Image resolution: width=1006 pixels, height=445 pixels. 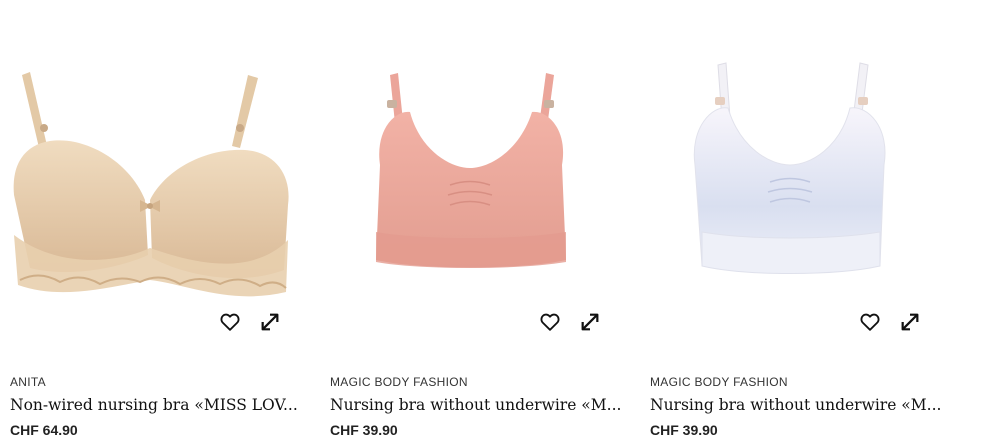 What do you see at coordinates (471, 170) in the screenshot?
I see `pink-seamless-bra-image` at bounding box center [471, 170].